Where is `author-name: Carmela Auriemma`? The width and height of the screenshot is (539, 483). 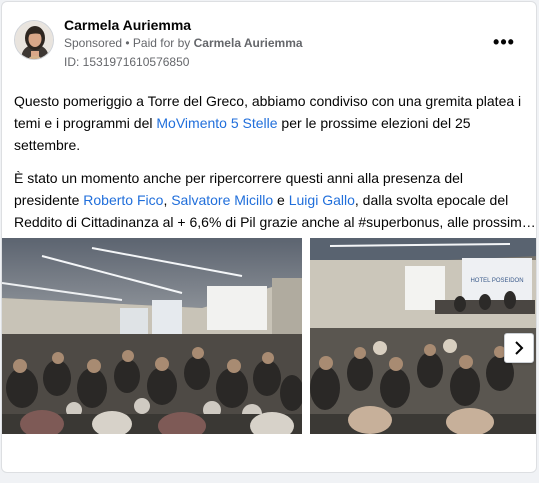
author-name: Carmela Auriemma is located at coordinates (127, 25).